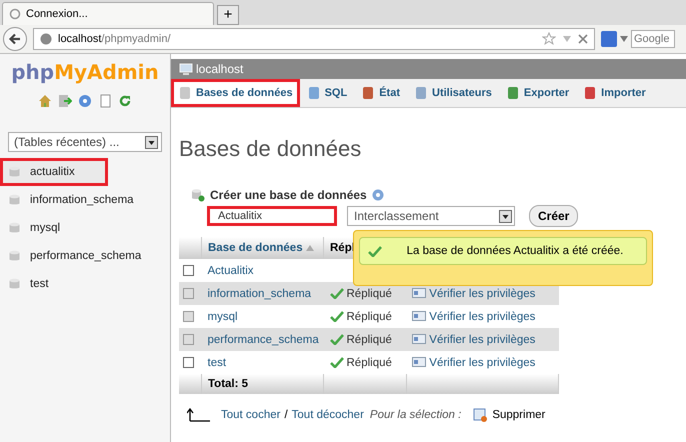 The height and width of the screenshot is (442, 686). Describe the element at coordinates (380, 93) in the screenshot. I see `nav-tab: État` at that location.